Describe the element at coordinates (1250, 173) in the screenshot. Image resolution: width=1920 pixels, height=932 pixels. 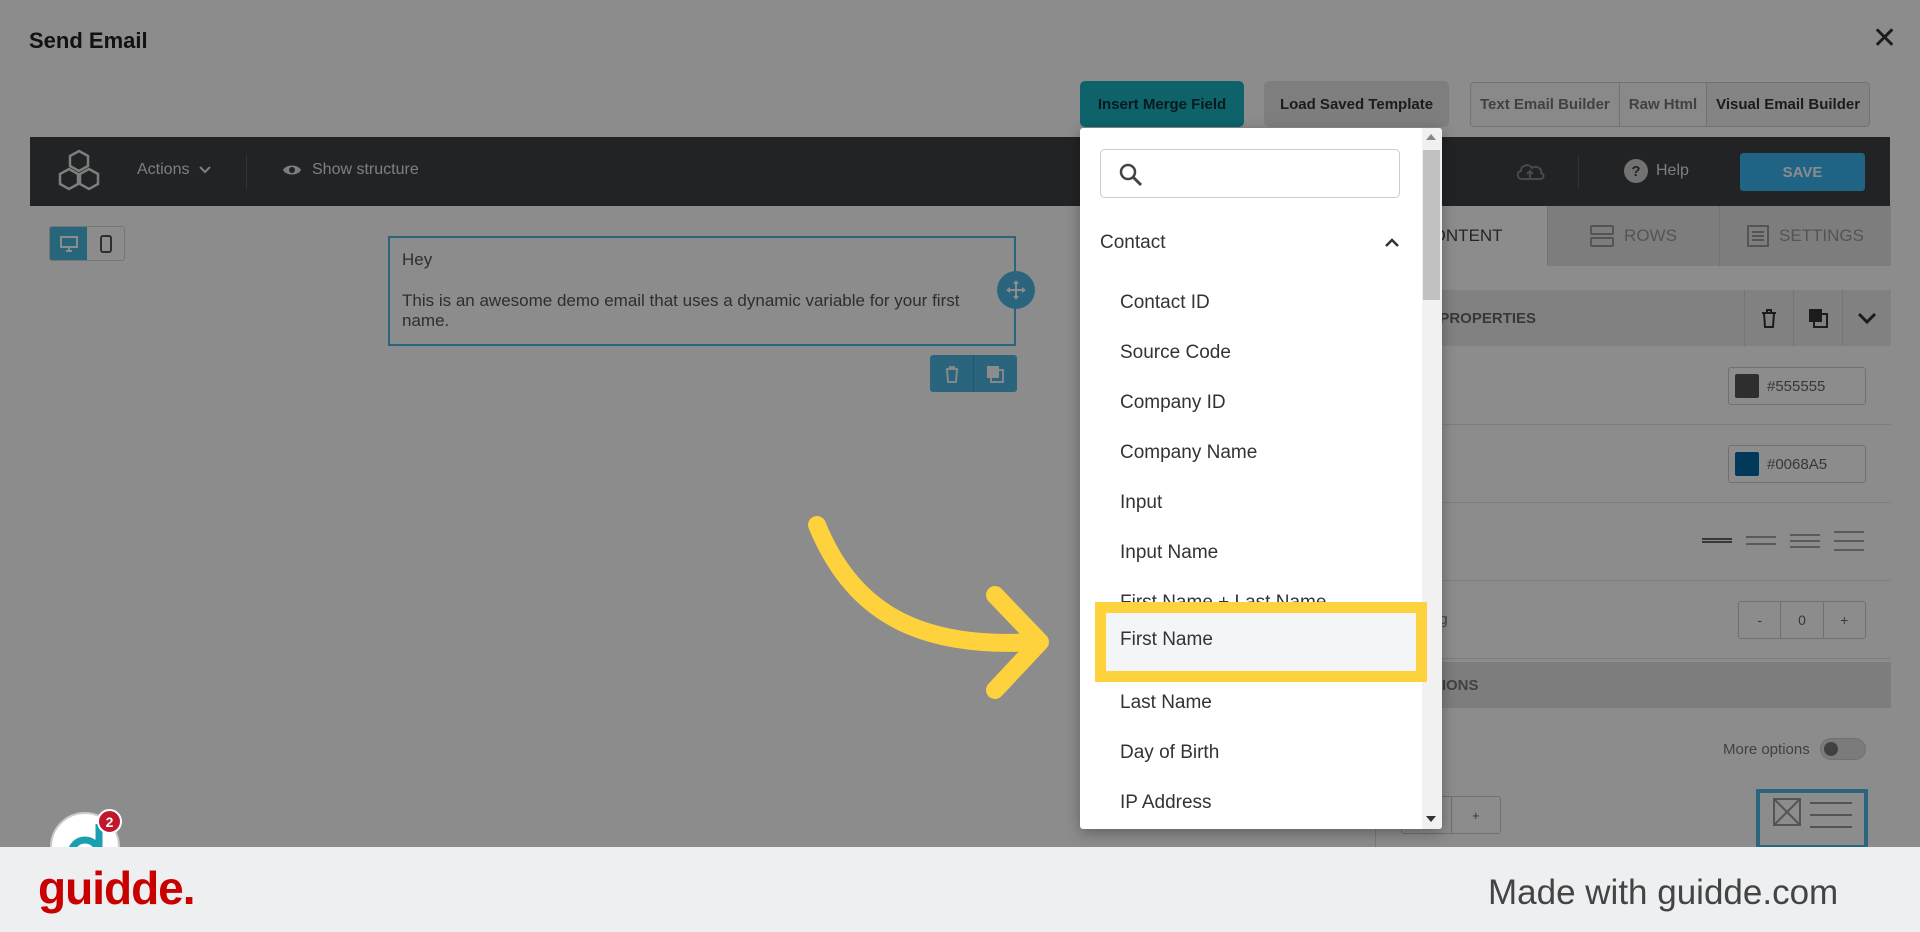
I see `merge-field-search-input` at that location.